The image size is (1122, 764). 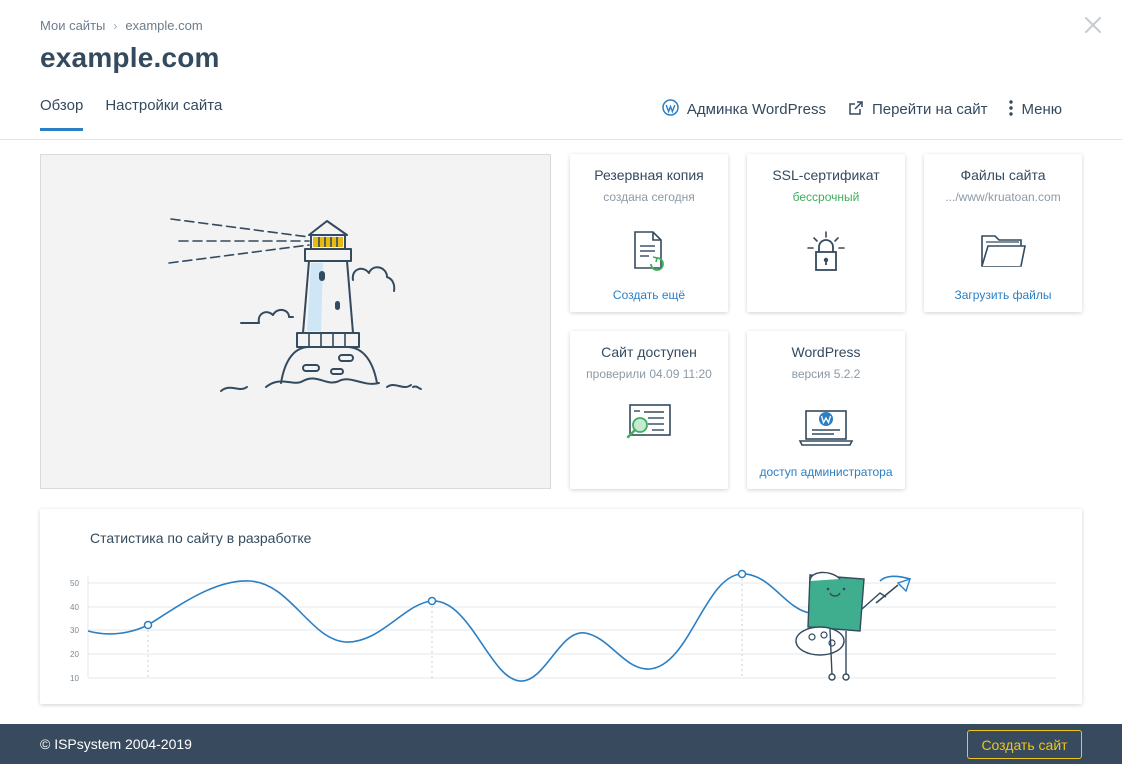 What do you see at coordinates (649, 352) in the screenshot?
I see `availability-title: Сайт доступен` at bounding box center [649, 352].